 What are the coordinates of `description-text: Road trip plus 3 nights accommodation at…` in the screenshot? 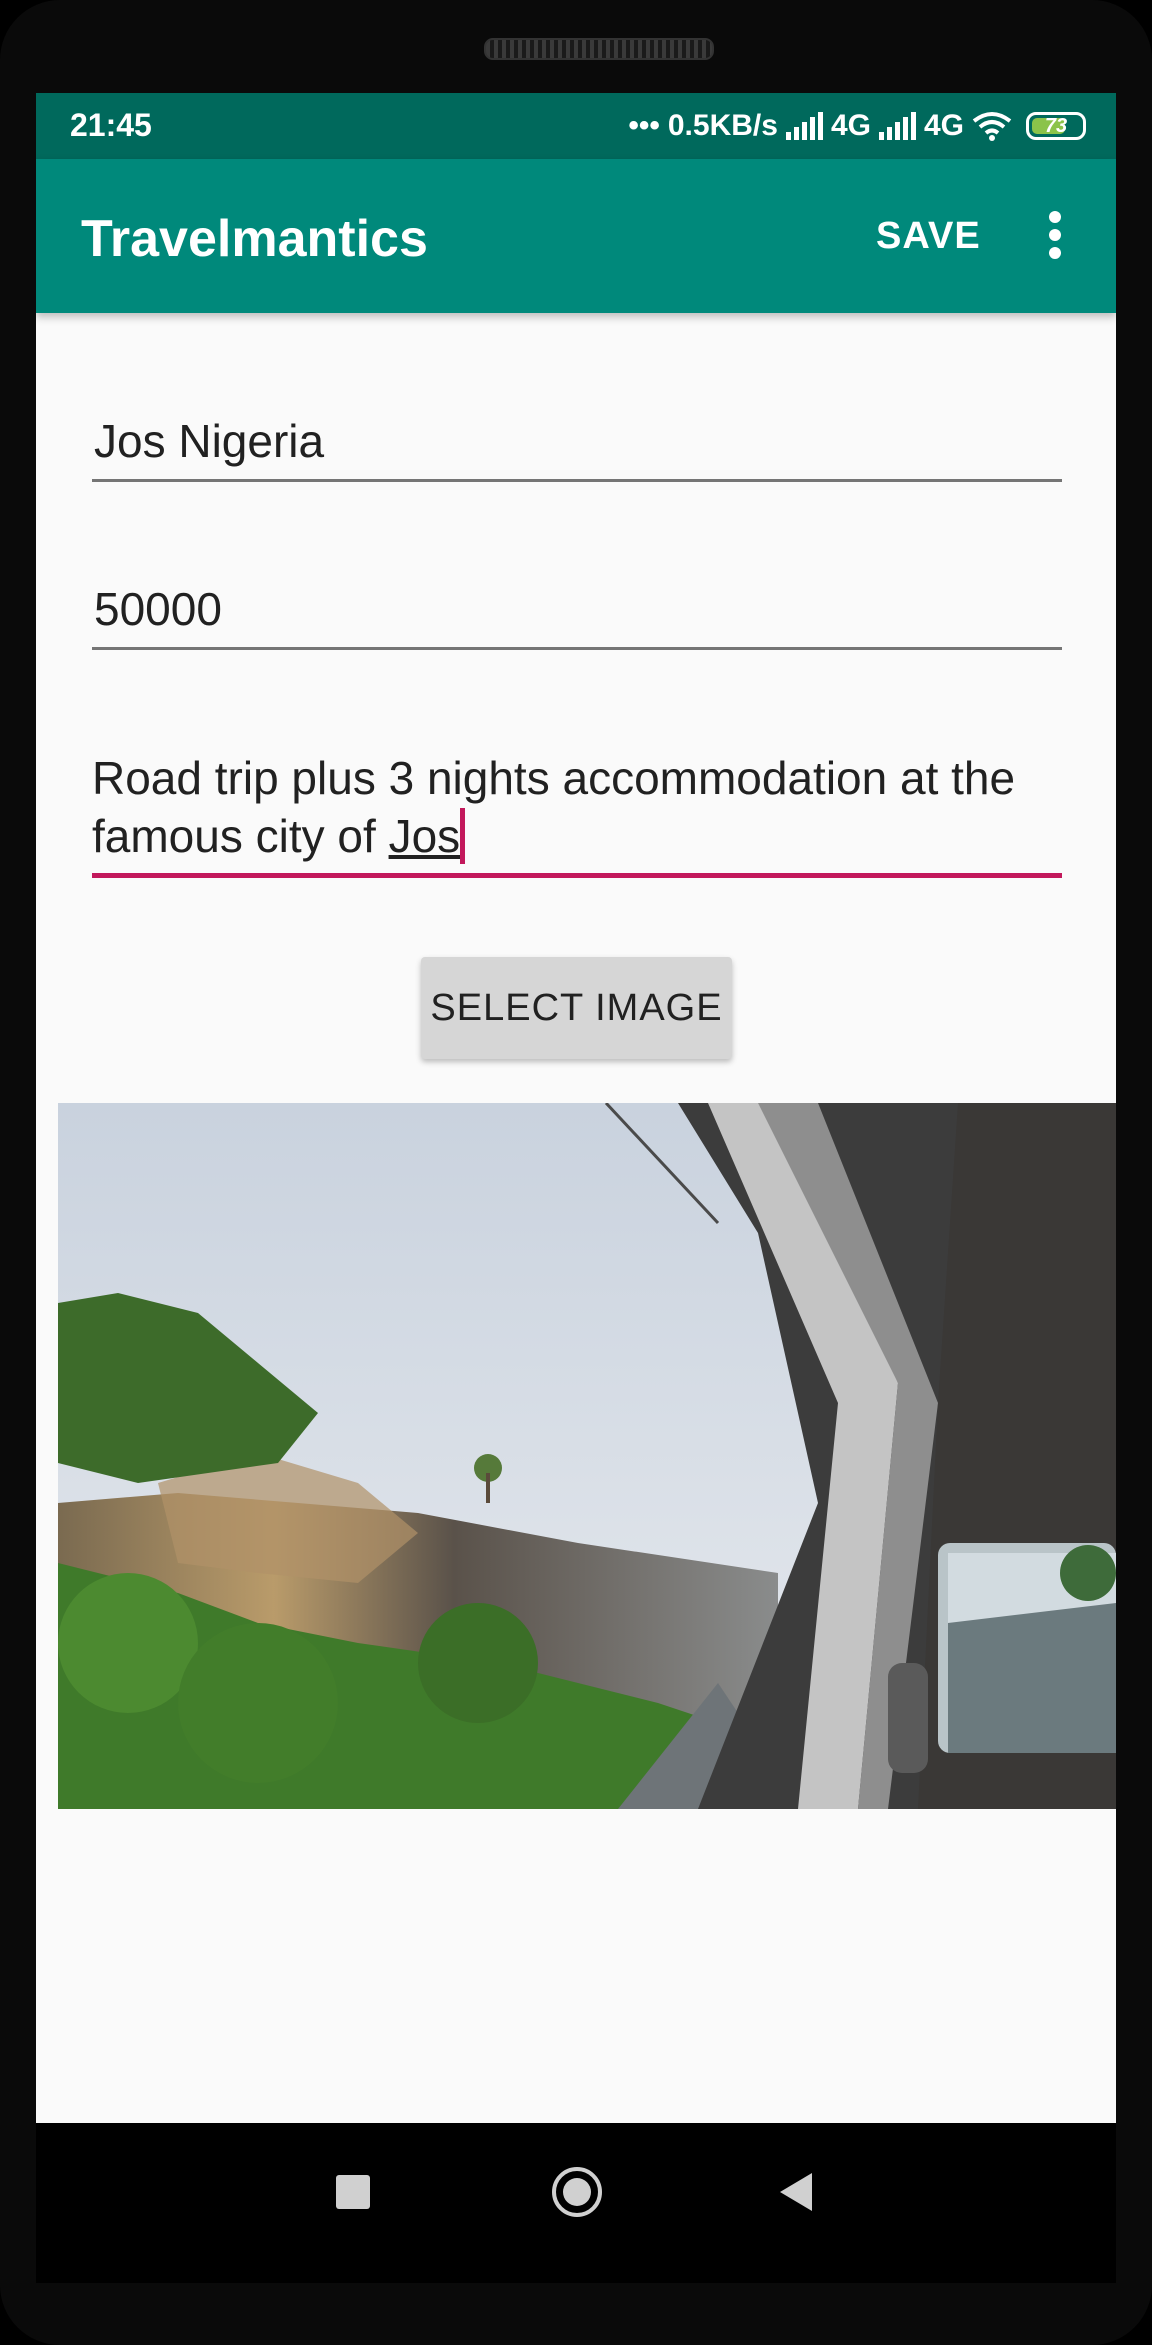 It's located at (554, 807).